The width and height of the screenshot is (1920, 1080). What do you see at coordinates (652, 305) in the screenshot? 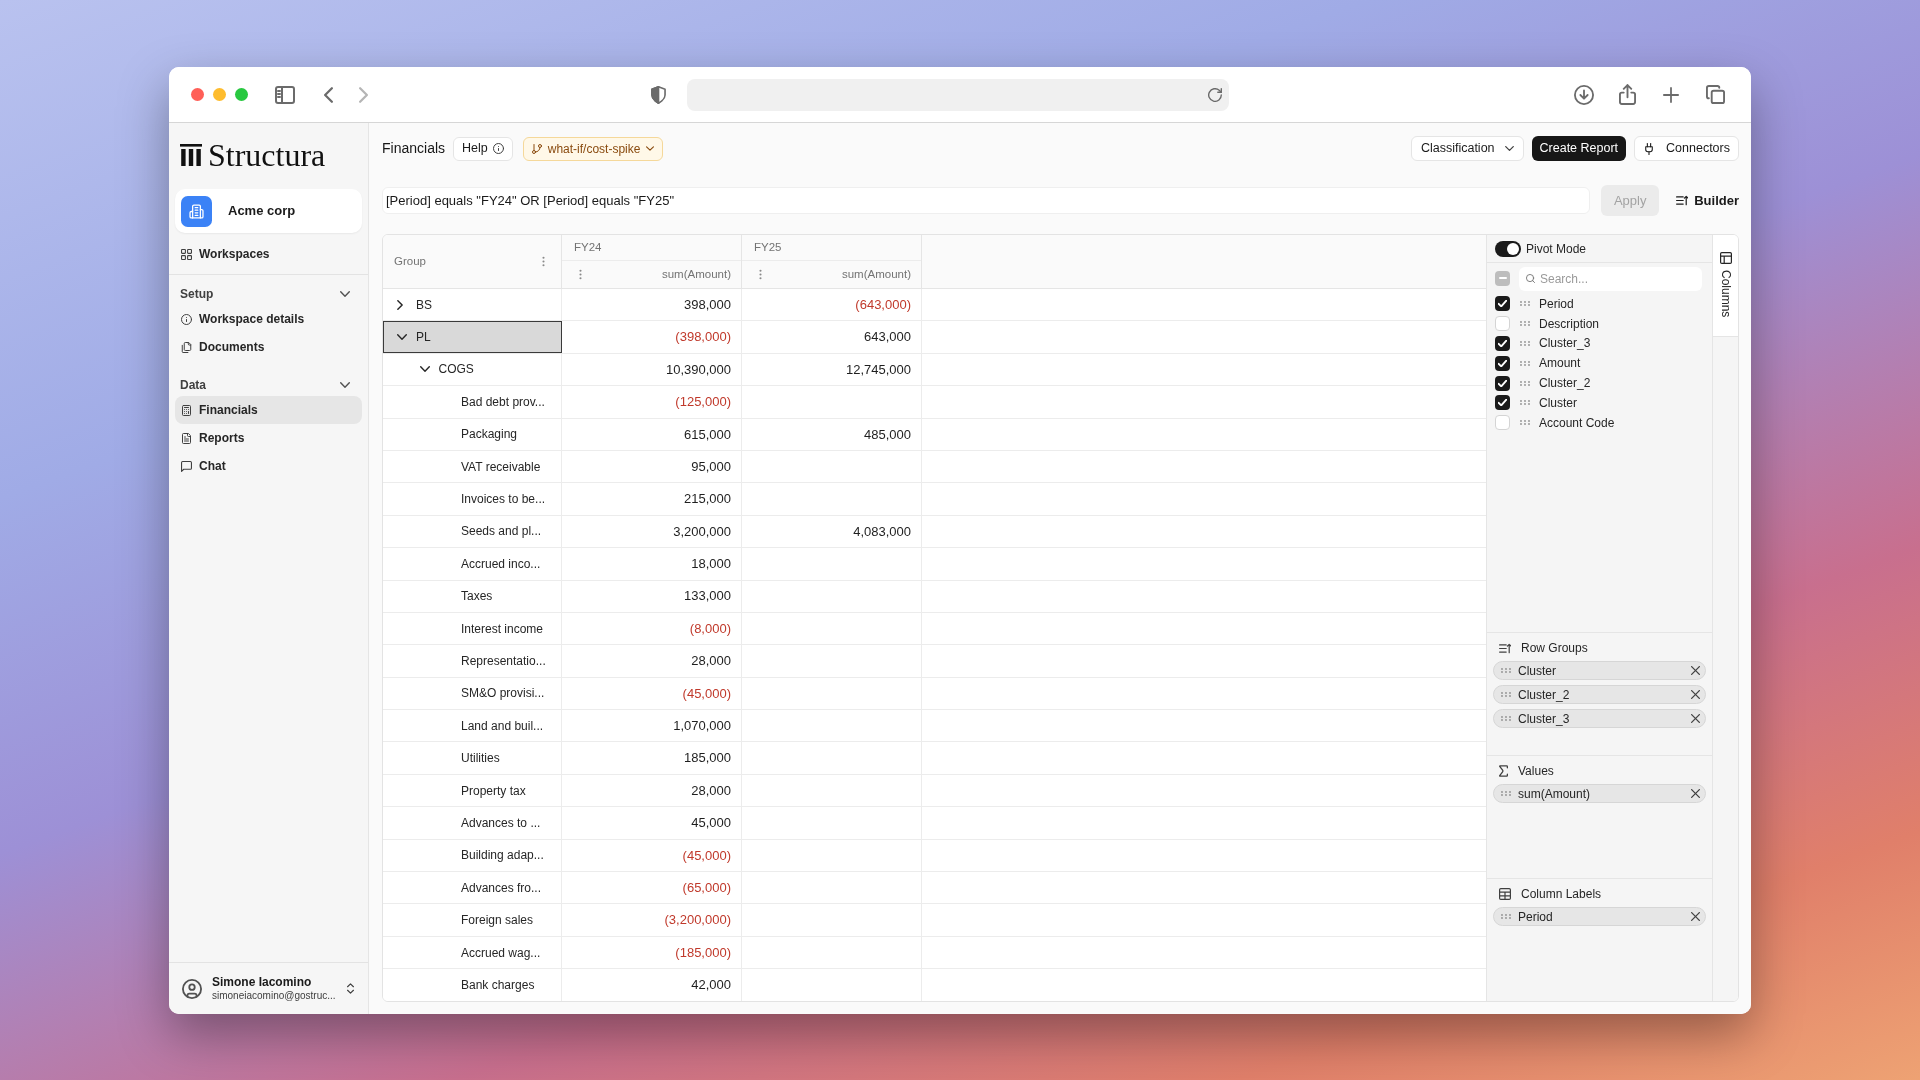
I see `table-cell: 398,000` at bounding box center [652, 305].